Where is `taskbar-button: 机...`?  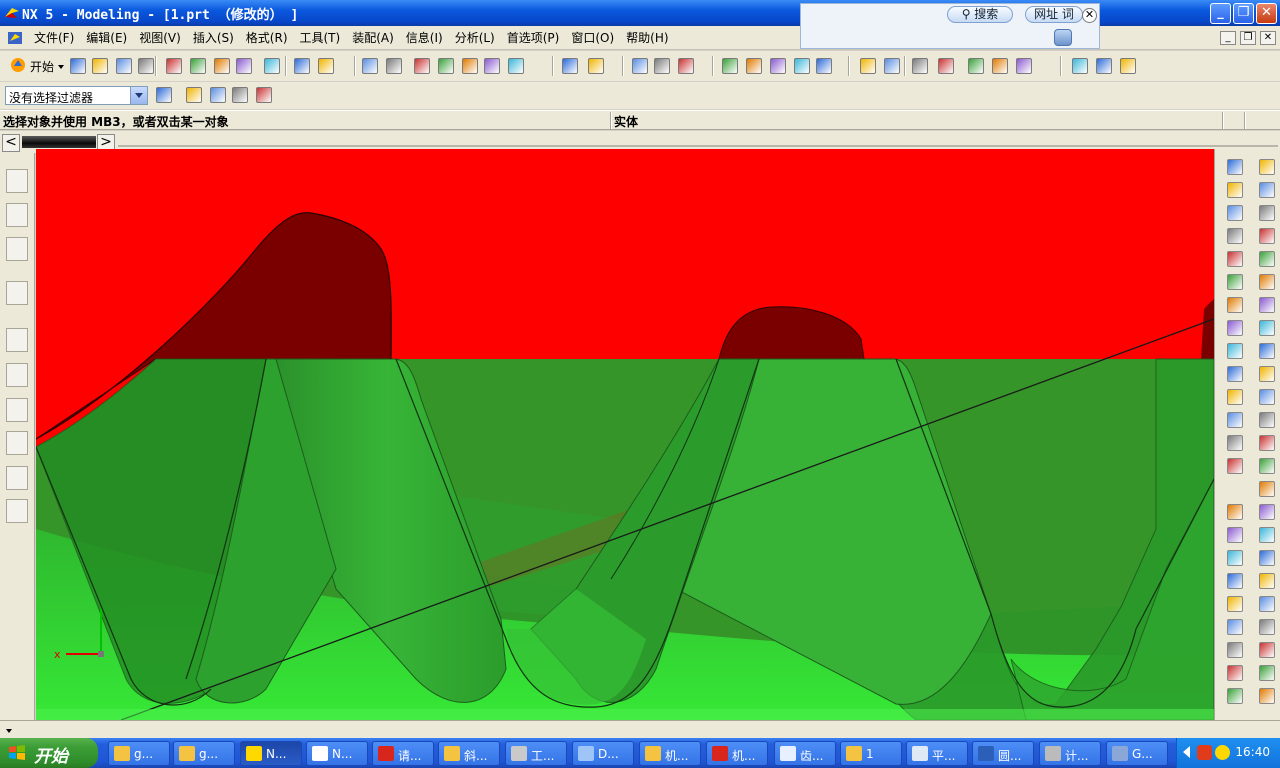
taskbar-button: 机... is located at coordinates (670, 753).